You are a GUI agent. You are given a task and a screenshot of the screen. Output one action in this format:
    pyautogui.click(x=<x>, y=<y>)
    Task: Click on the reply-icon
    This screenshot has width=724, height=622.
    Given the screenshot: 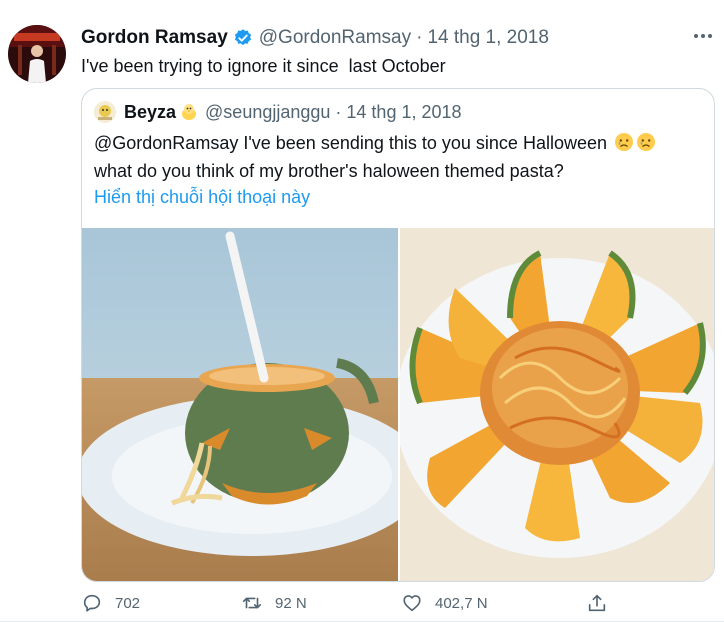 What is the action you would take?
    pyautogui.click(x=92, y=603)
    